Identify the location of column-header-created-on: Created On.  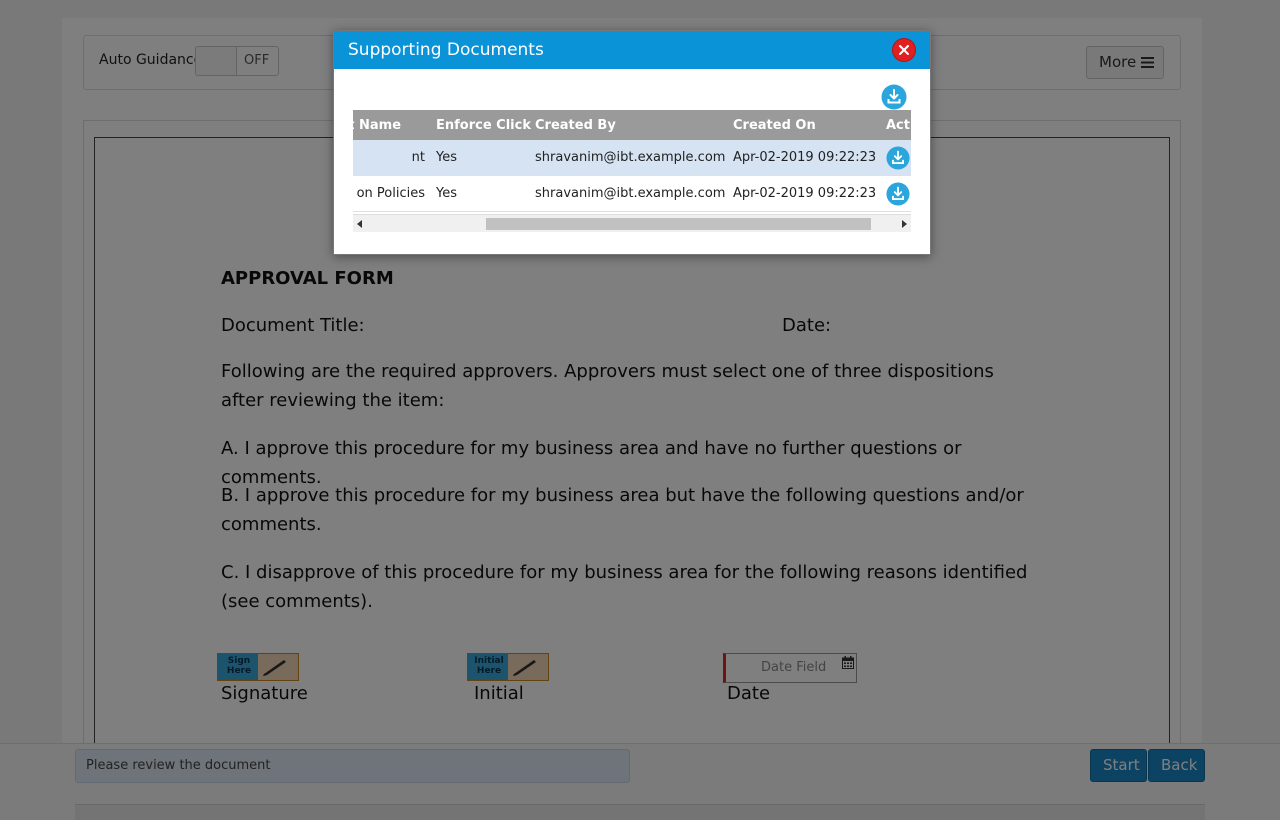
(808, 125).